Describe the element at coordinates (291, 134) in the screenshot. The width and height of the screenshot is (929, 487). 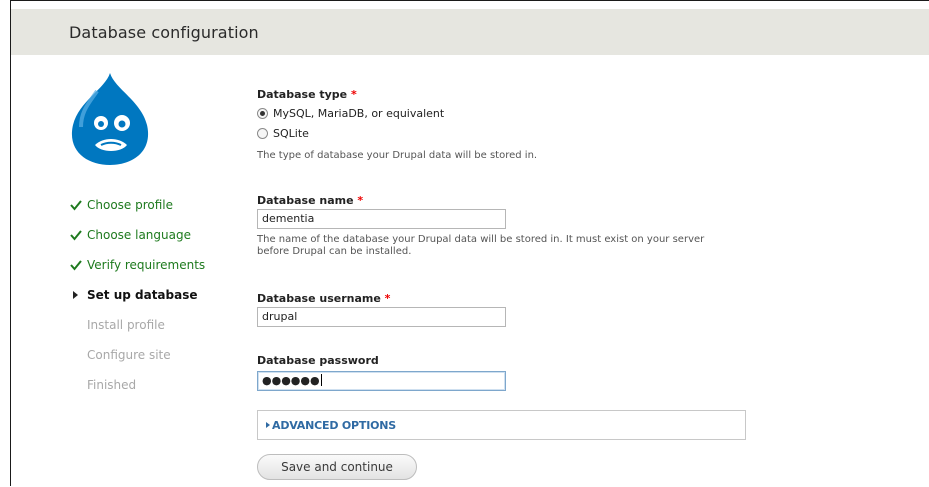
I see `radio-label: SQLite` at that location.